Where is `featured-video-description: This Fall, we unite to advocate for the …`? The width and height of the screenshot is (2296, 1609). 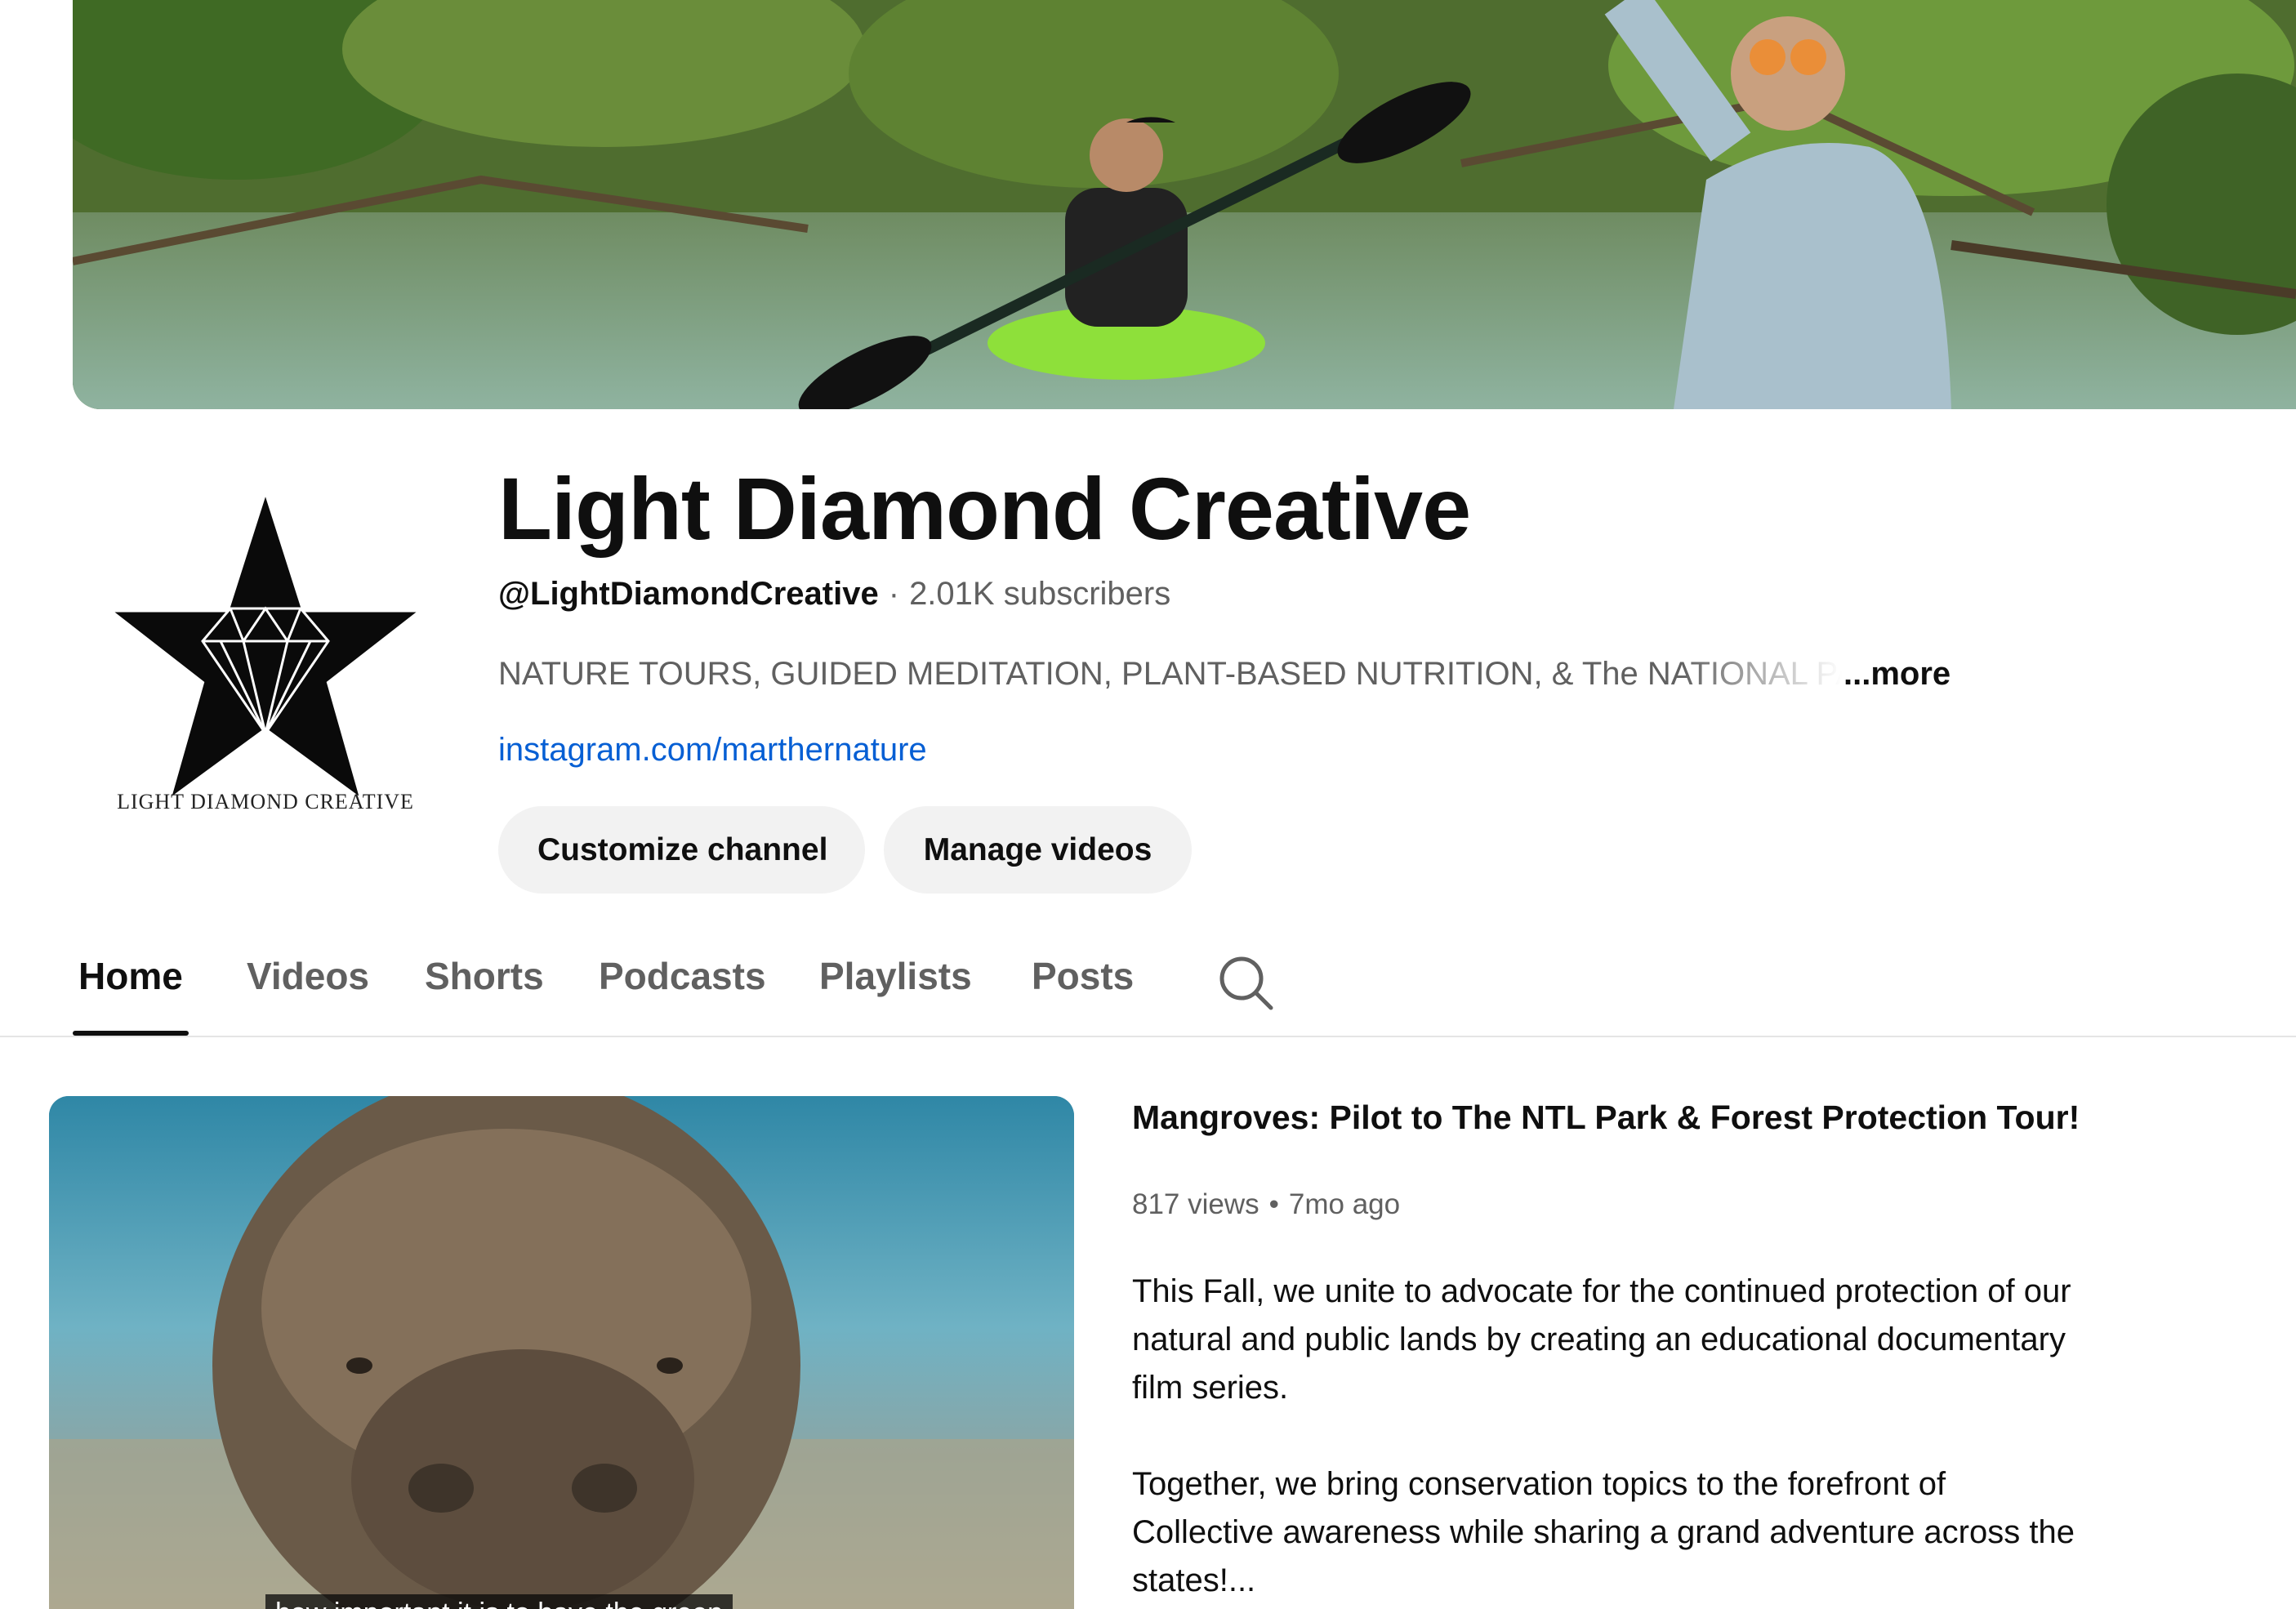
featured-video-description: This Fall, we unite to advocate for the … is located at coordinates (1614, 1436).